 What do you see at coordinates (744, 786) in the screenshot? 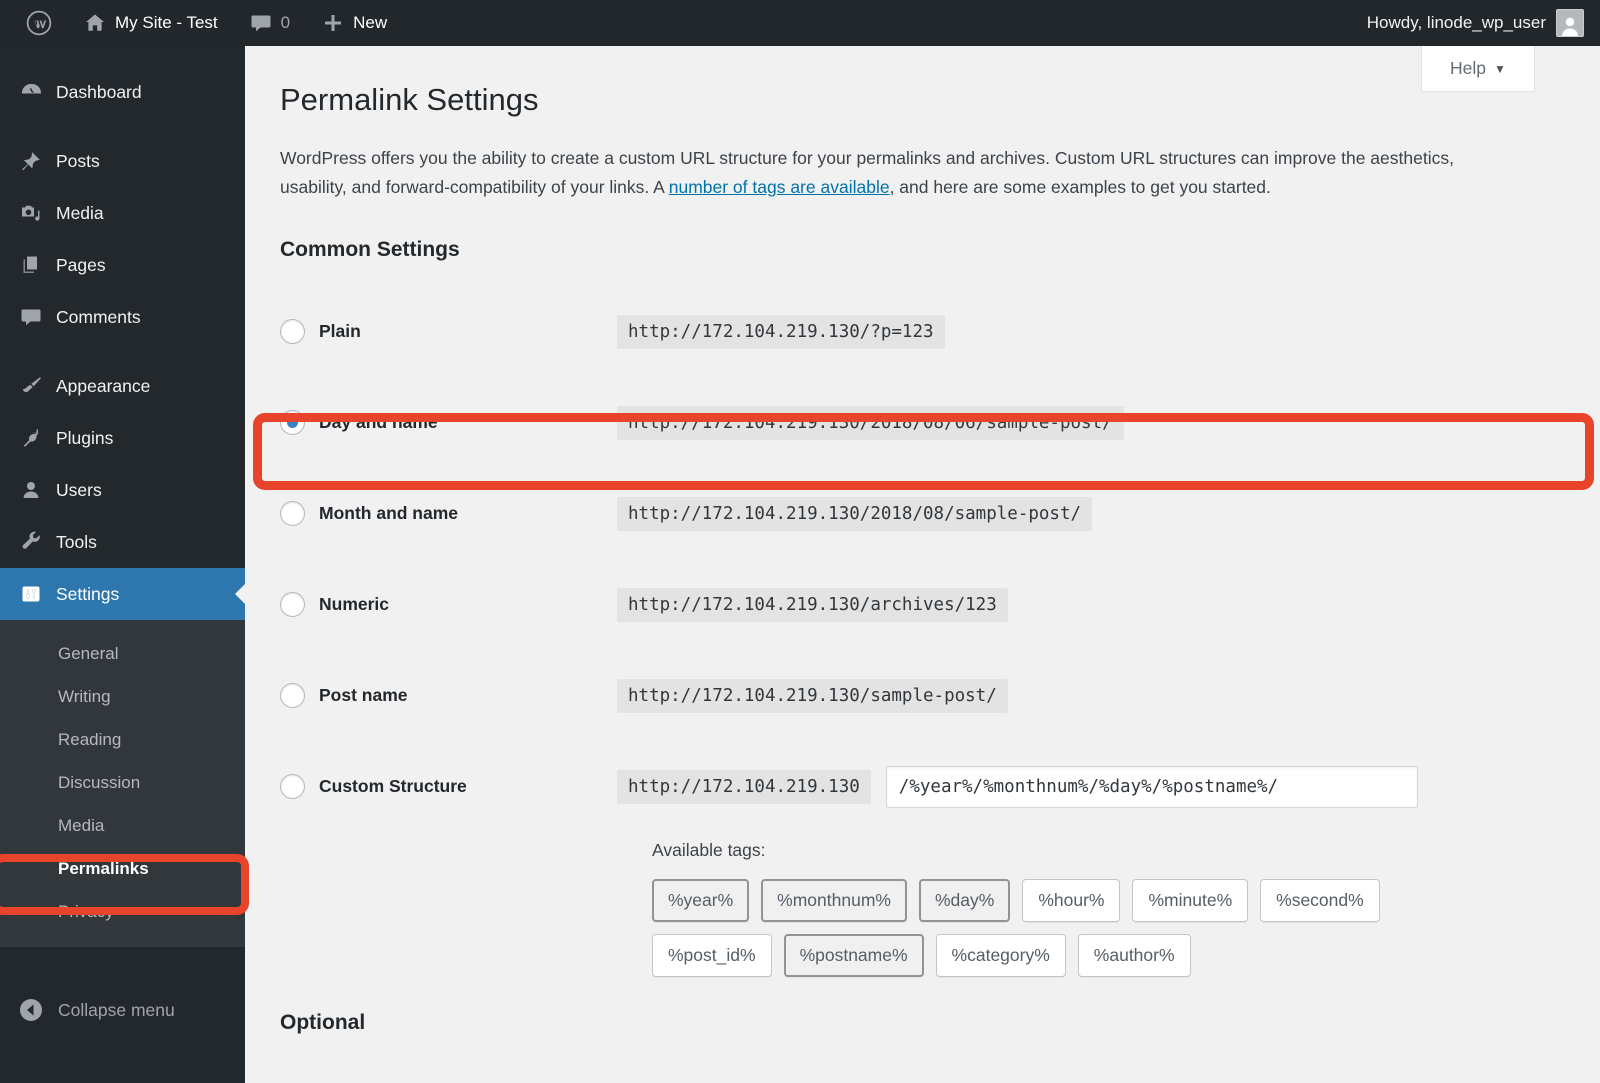
I see `custom-structure-base-url: http://172.104.219.130` at bounding box center [744, 786].